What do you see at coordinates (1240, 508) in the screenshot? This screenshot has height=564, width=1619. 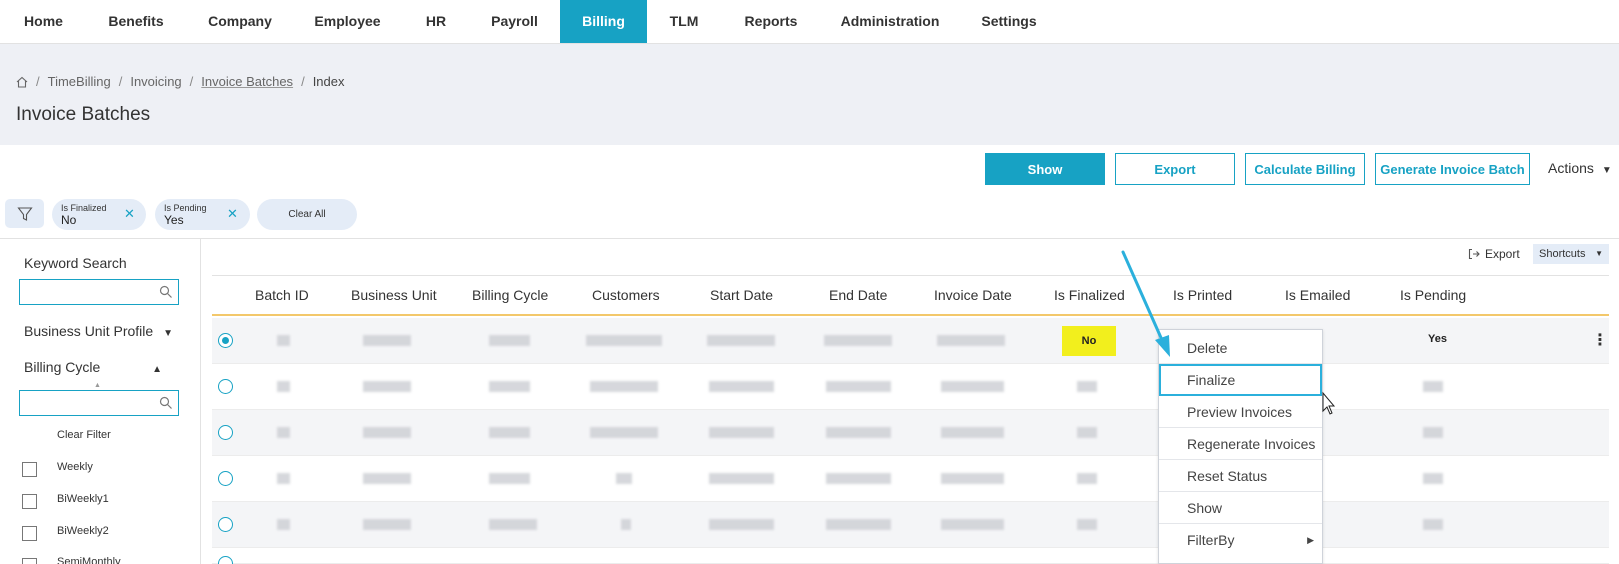 I see `menu-item-show: Show` at bounding box center [1240, 508].